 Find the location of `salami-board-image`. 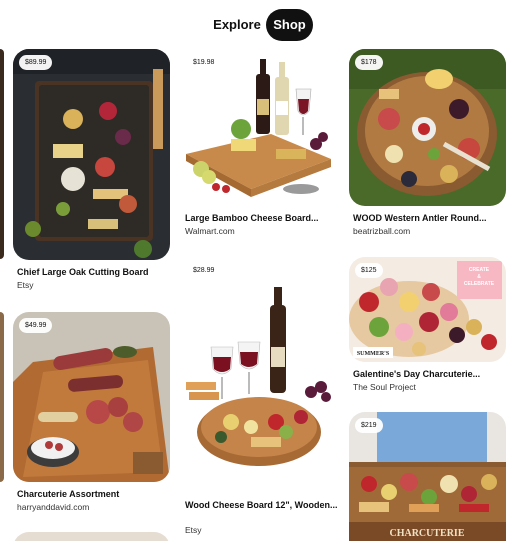

salami-board-image is located at coordinates (91, 397).